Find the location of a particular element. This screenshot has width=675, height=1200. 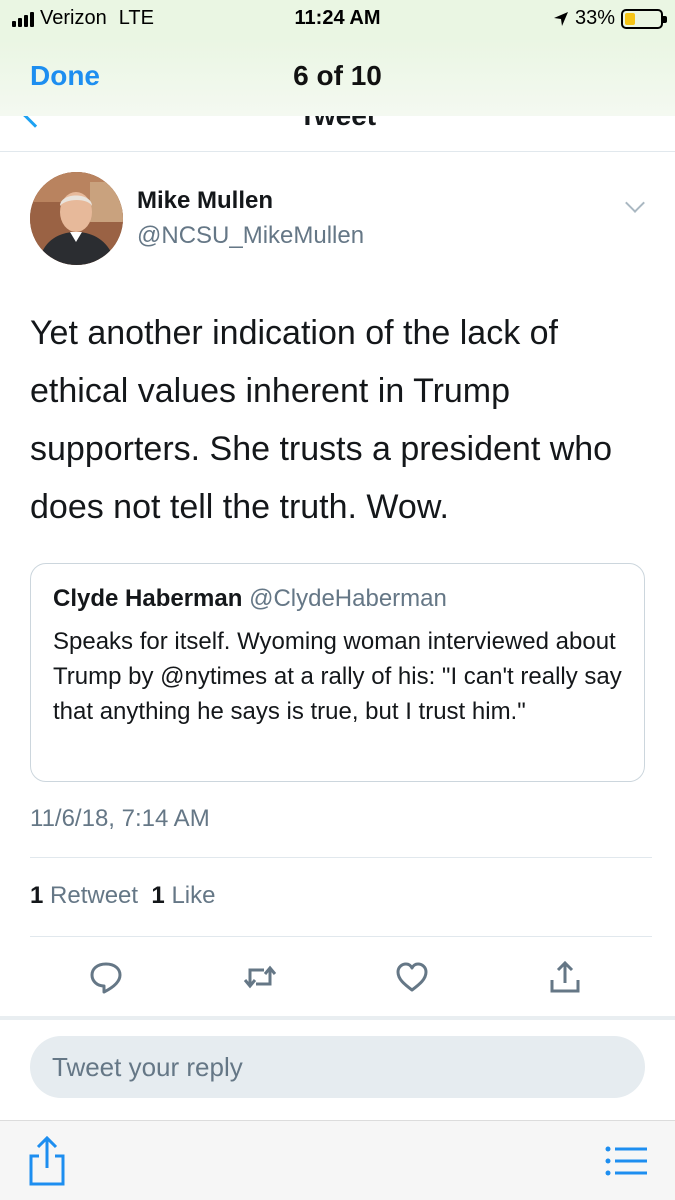

quoted-author-name: Clyde Haberman is located at coordinates (148, 598).